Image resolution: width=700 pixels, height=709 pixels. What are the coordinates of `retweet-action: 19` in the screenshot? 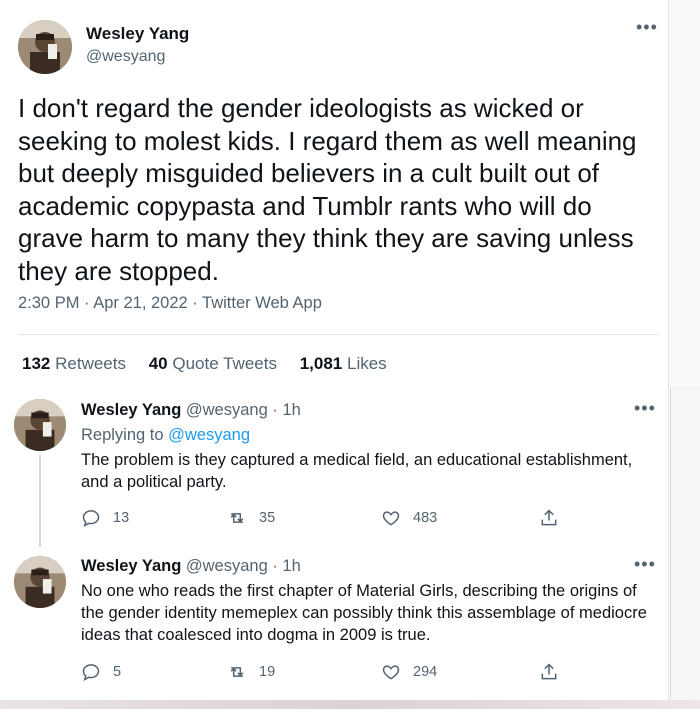 It's located at (251, 672).